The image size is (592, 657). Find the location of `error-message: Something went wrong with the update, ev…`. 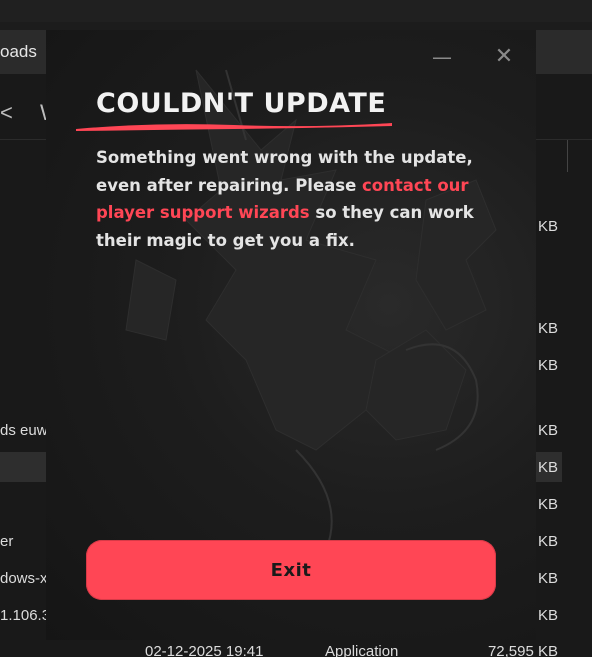

error-message: Something went wrong with the update, ev… is located at coordinates (291, 199).